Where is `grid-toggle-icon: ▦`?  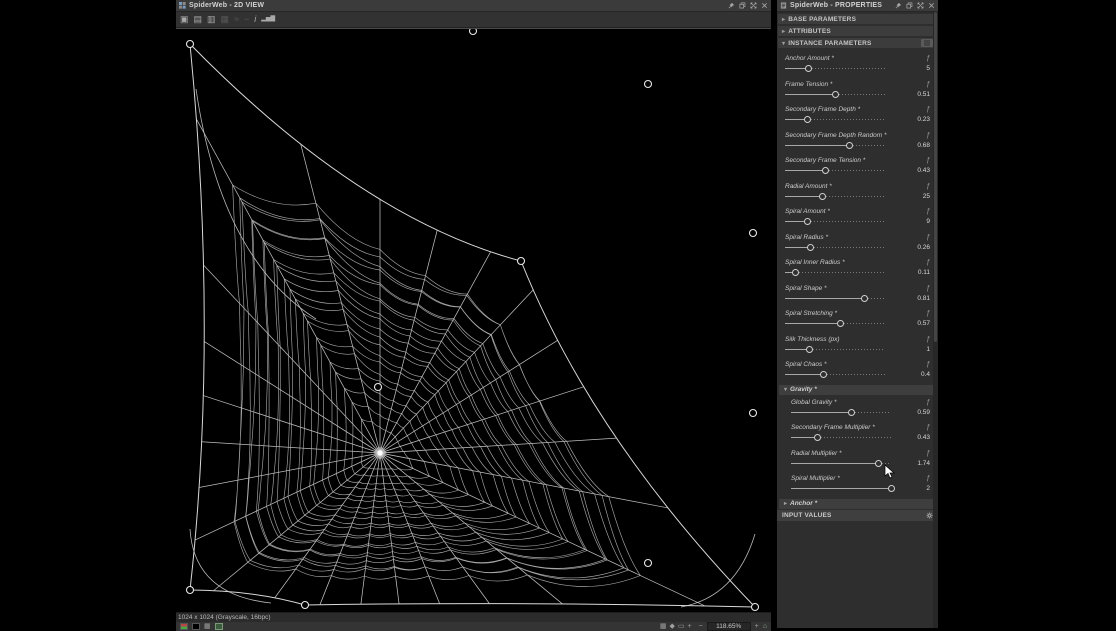
grid-toggle-icon: ▦ is located at coordinates (663, 626).